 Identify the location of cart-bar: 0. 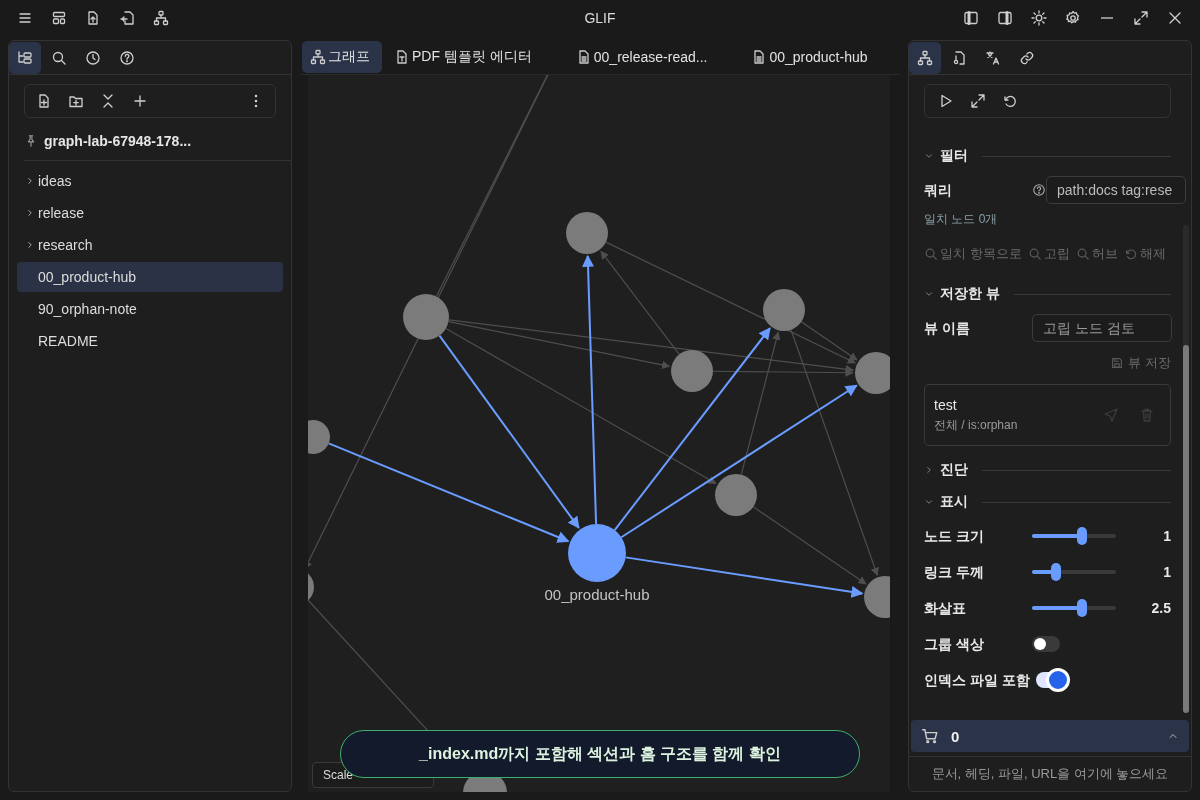
(1050, 736).